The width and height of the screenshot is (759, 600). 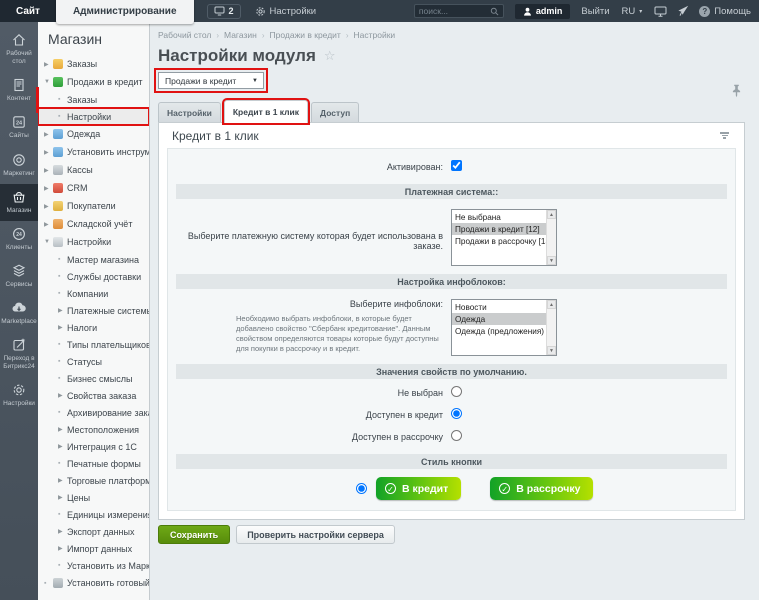 What do you see at coordinates (19, 395) in the screenshot?
I see `sidebar-item-settings: Настройки` at bounding box center [19, 395].